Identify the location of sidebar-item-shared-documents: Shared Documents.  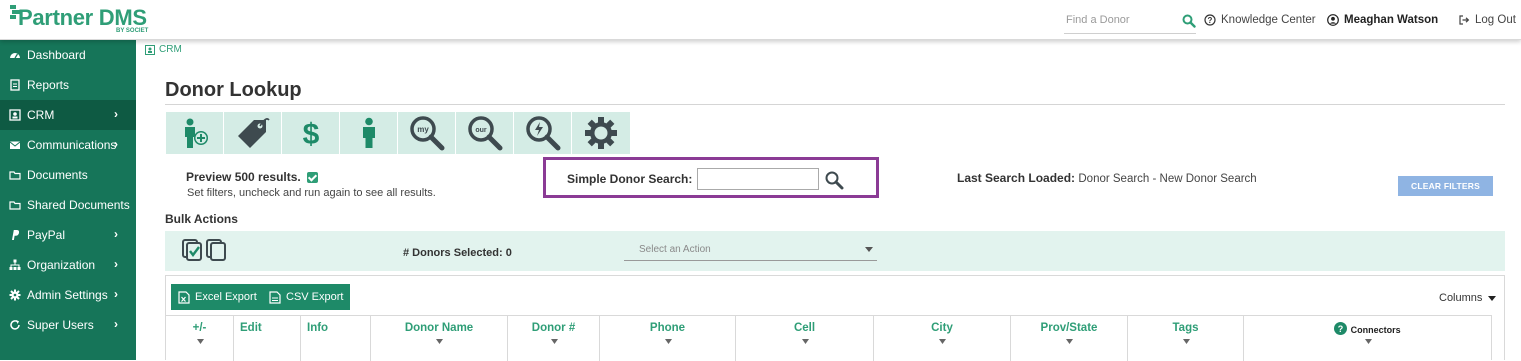
(68, 205).